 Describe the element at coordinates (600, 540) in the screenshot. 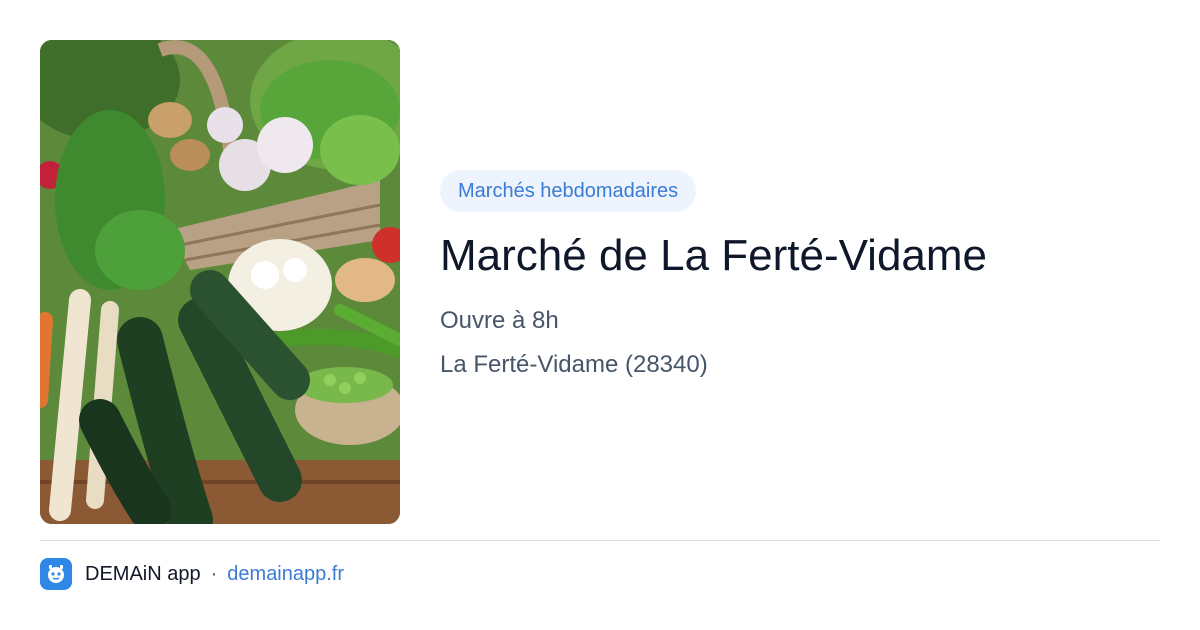

I see `footer-divider` at that location.